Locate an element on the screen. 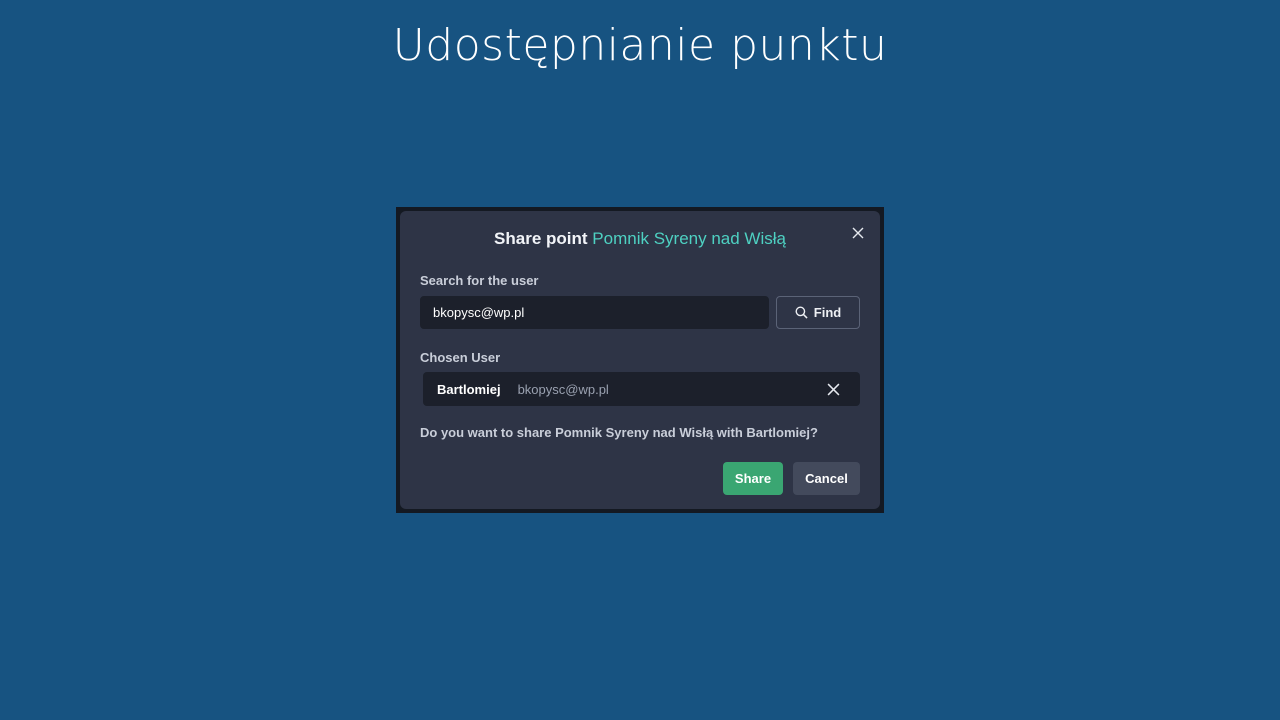 This screenshot has width=1280, height=720. chosen-user-row: Bartlomiej bkopysc@wp.pl is located at coordinates (641, 389).